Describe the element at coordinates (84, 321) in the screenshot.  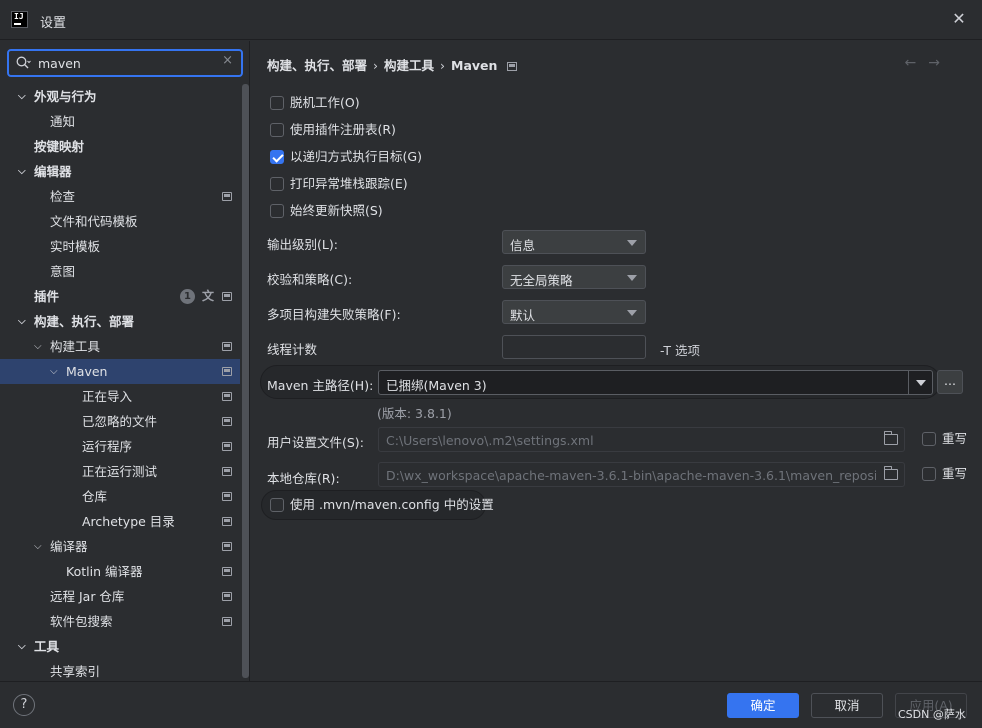
I see `sidebar-item-label: 构建、执行、部署` at that location.